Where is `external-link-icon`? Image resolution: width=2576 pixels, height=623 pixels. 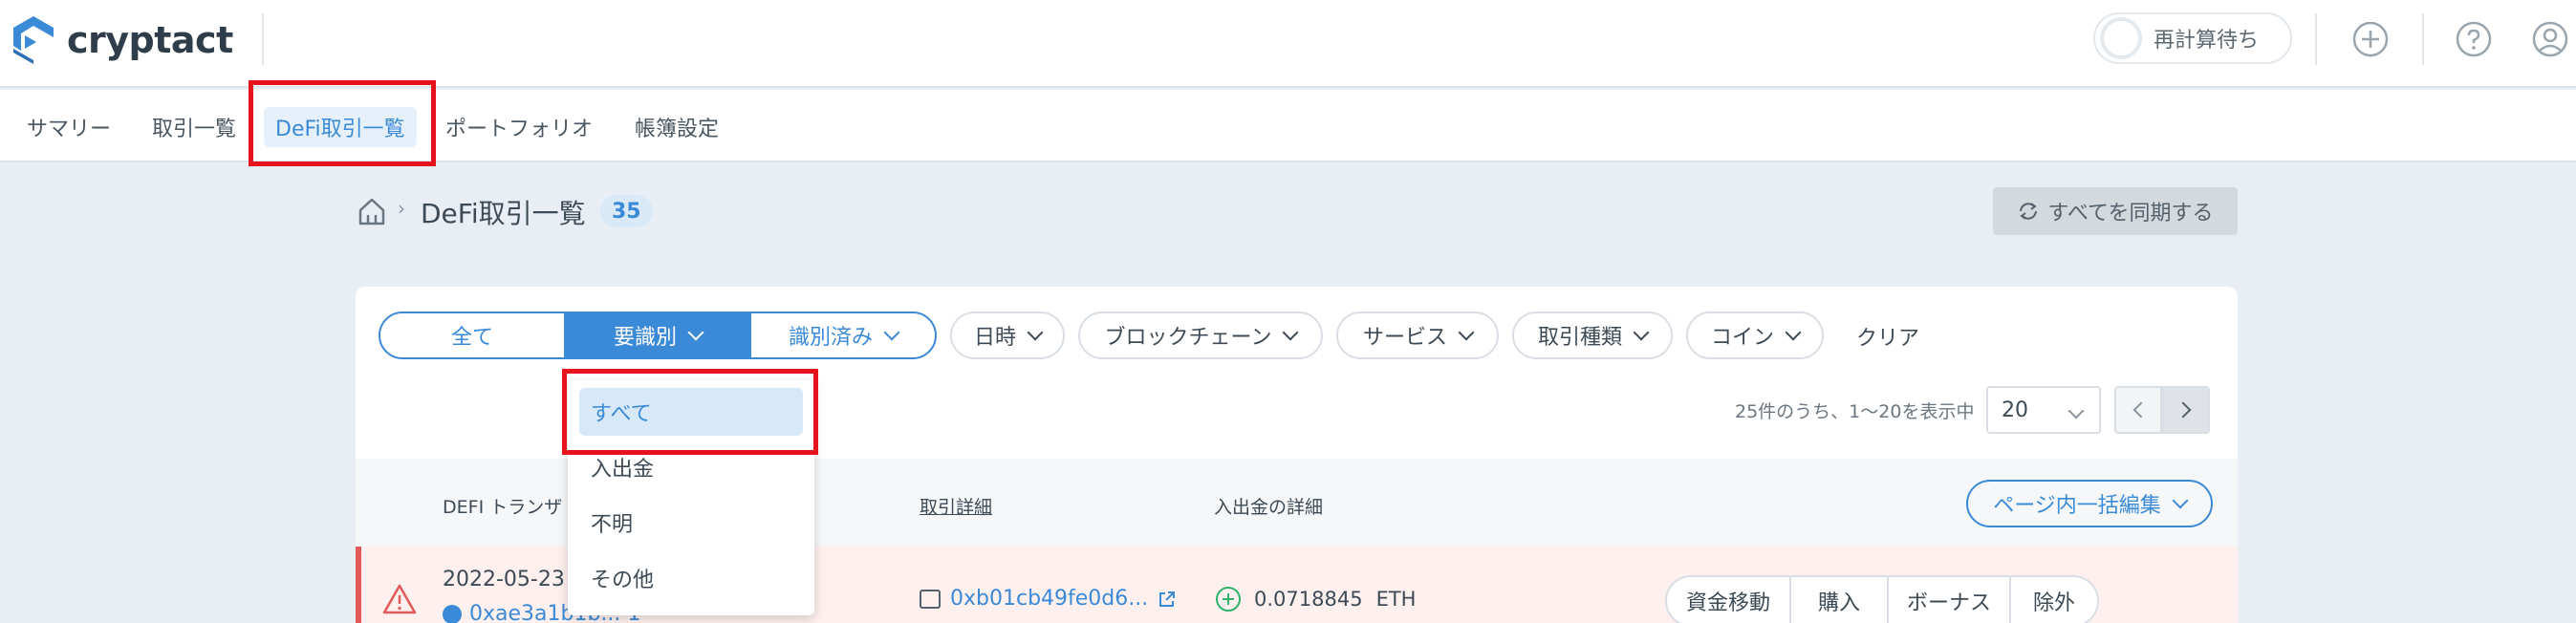 external-link-icon is located at coordinates (1167, 599).